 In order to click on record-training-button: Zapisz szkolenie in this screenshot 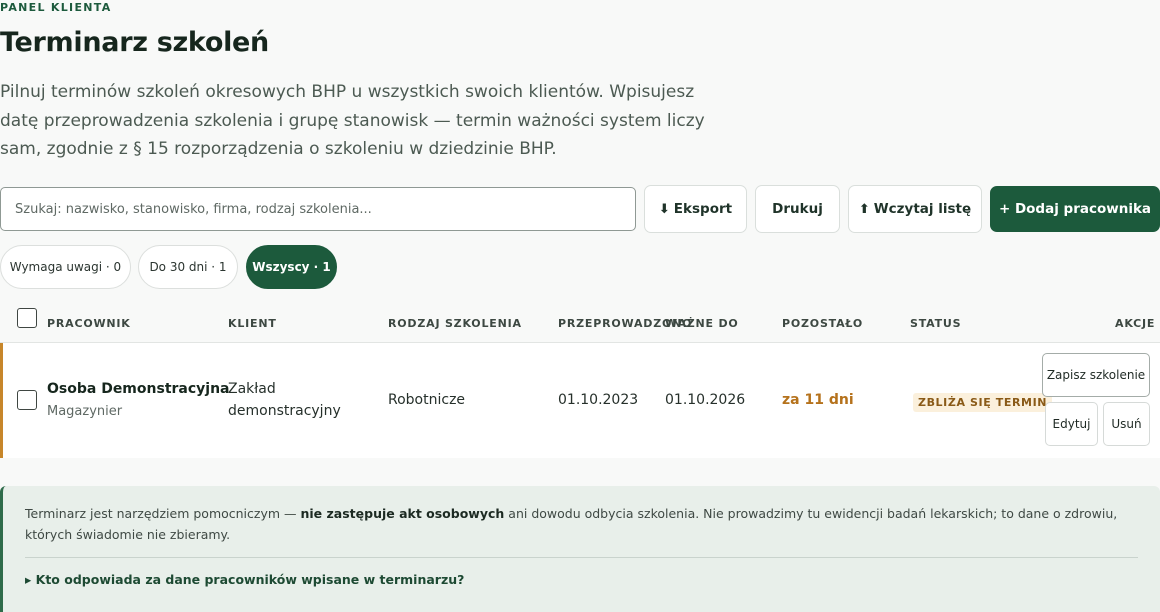, I will do `click(1096, 375)`.